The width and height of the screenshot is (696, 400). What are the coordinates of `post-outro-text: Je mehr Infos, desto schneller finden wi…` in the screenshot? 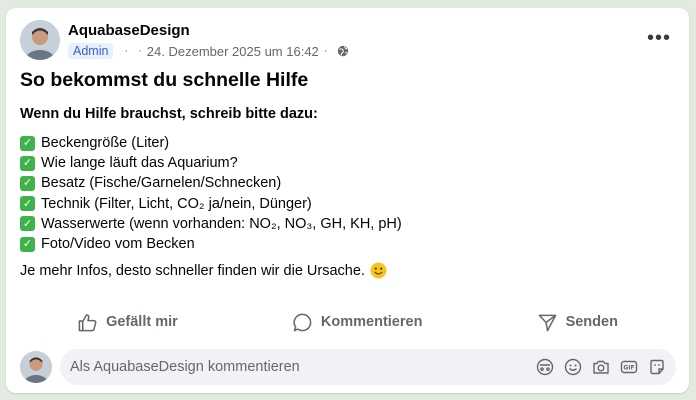 It's located at (192, 270).